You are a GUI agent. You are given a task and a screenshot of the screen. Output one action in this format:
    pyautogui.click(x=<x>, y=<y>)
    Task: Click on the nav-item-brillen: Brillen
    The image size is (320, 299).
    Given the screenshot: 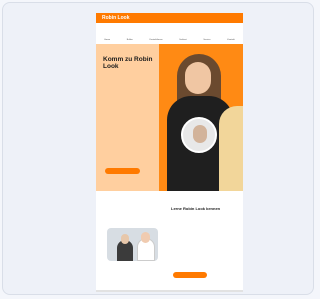 What is the action you would take?
    pyautogui.click(x=130, y=40)
    